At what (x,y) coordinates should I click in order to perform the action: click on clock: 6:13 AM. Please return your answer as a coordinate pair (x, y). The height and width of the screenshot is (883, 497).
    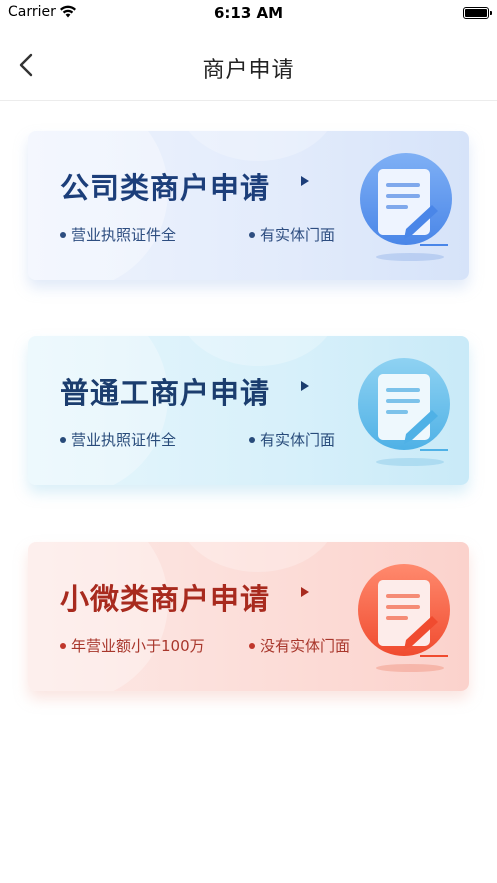
    Looking at the image, I should click on (248, 13).